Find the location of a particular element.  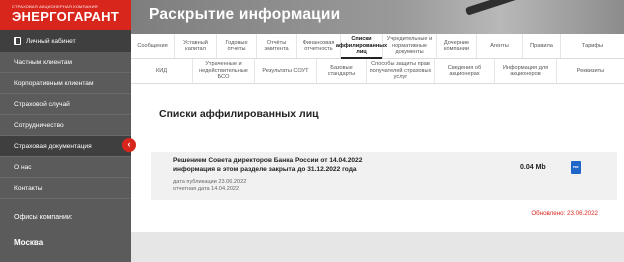

tab-info-for-shareholders: Информация для акционеров is located at coordinates (526, 71).